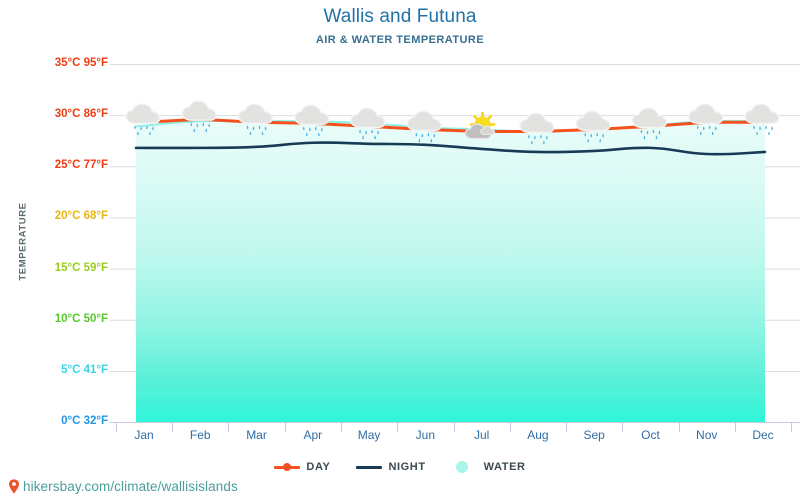 Image resolution: width=800 pixels, height=500 pixels. I want to click on x-tick-label-feb: Feb, so click(200, 435).